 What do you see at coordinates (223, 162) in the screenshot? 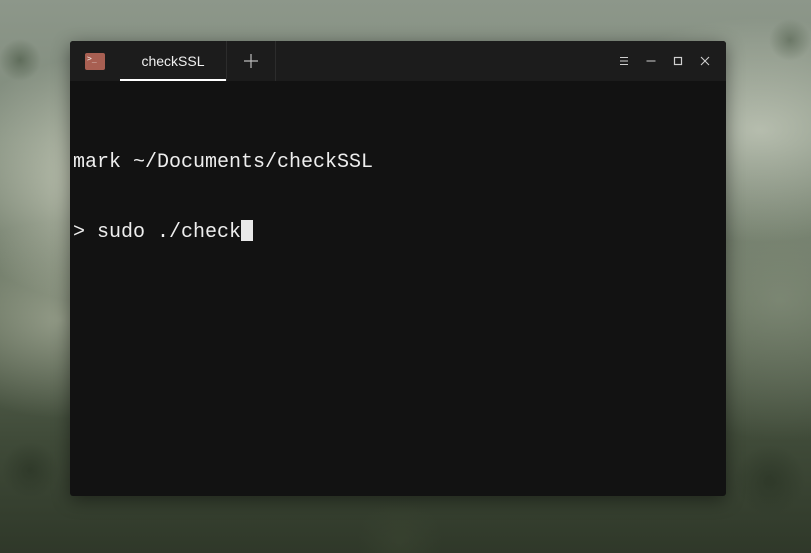
I see `prompt-header-line: mark ~/Documents/checkSSL` at bounding box center [223, 162].